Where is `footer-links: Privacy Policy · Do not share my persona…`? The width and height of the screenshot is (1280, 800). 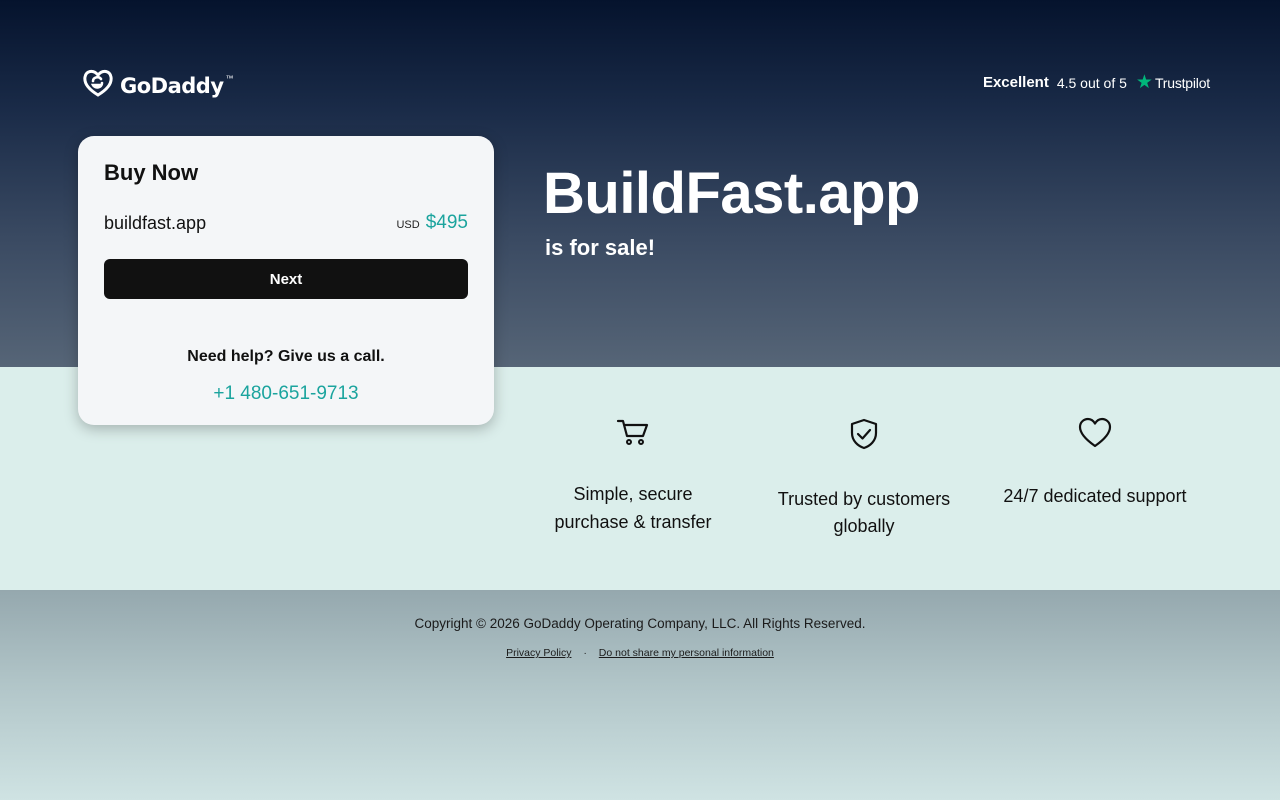 footer-links: Privacy Policy · Do not share my persona… is located at coordinates (640, 653).